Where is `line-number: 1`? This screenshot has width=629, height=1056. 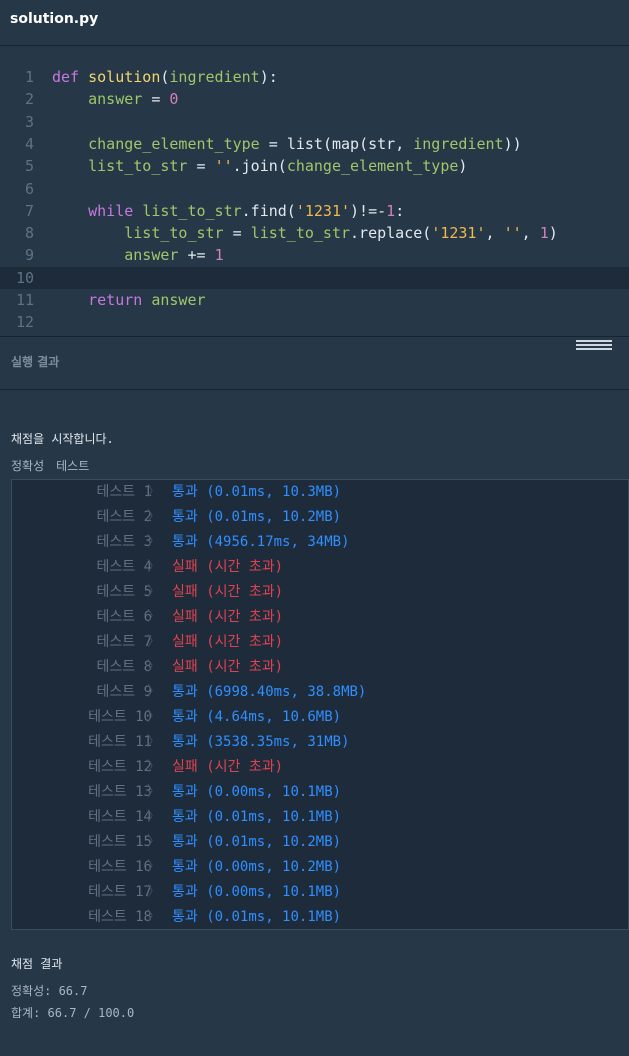 line-number: 1 is located at coordinates (29, 77).